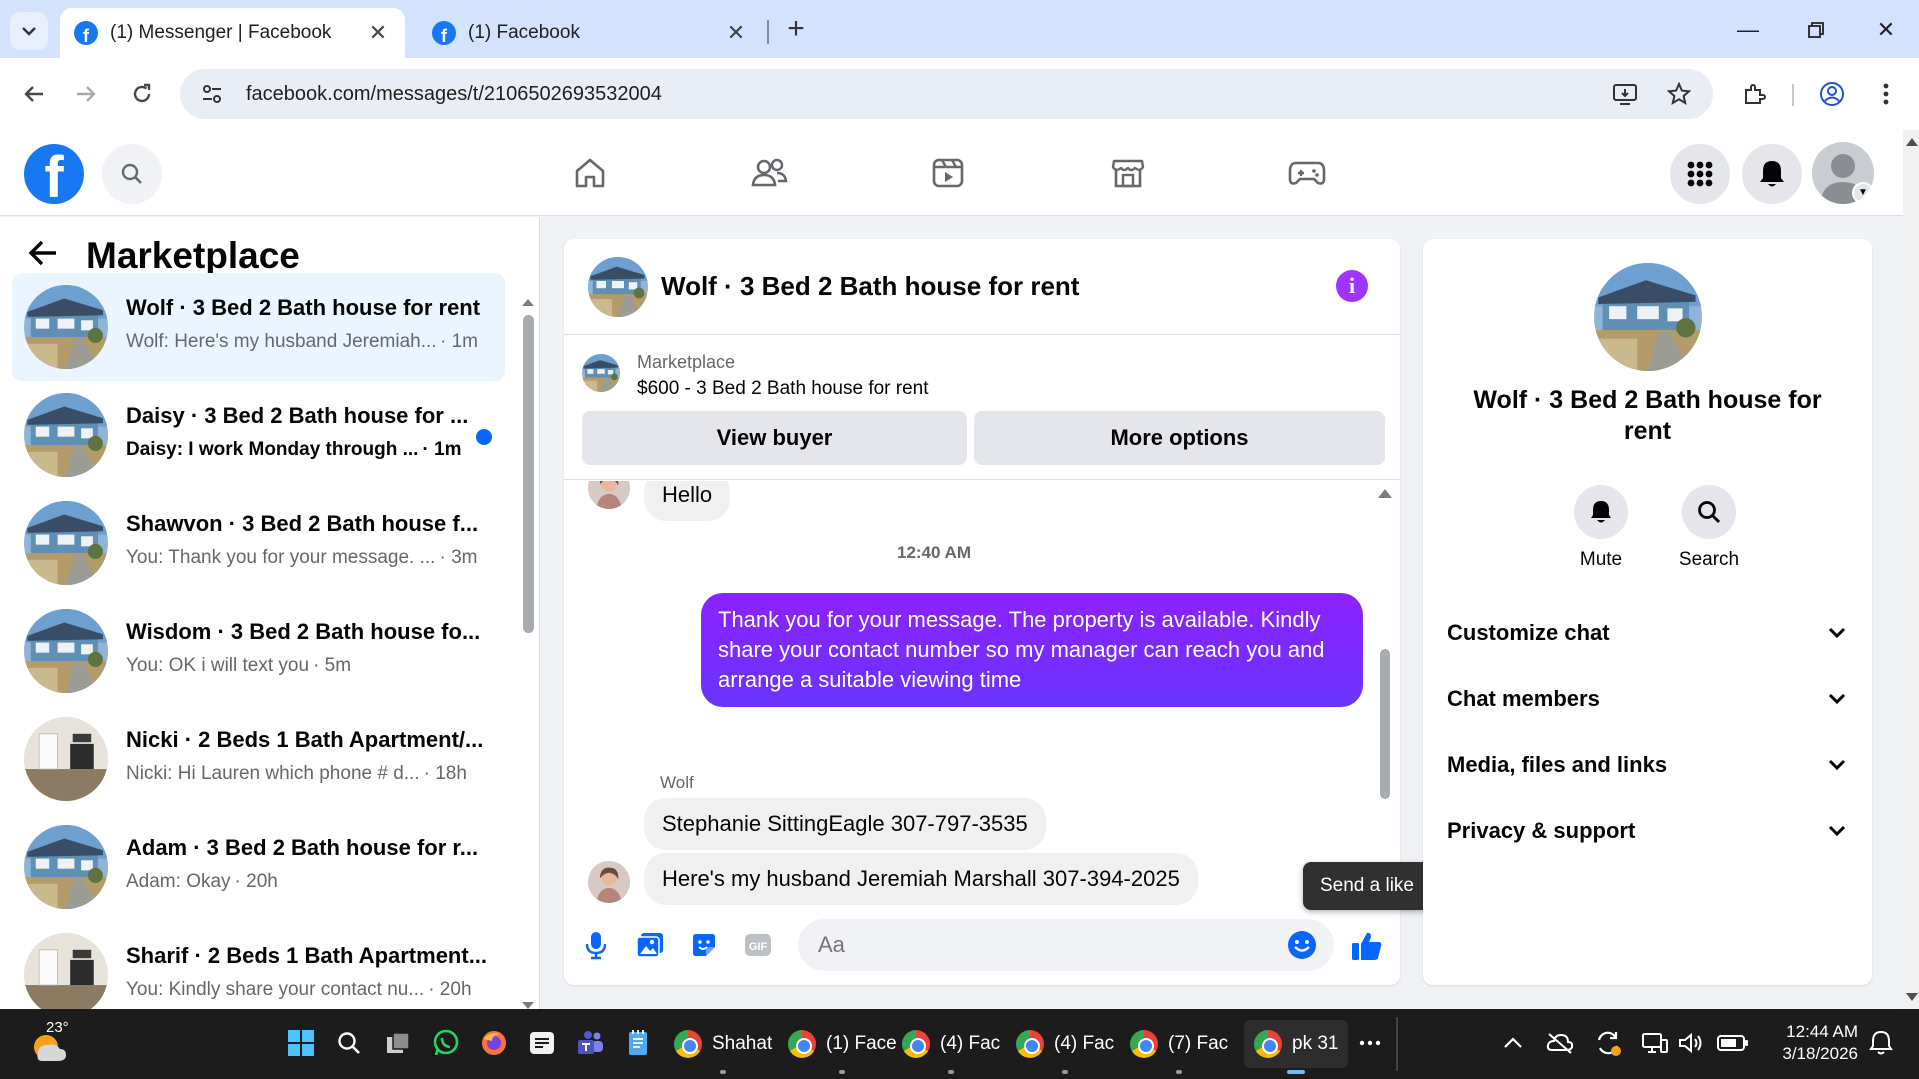  I want to click on back-button, so click(34, 94).